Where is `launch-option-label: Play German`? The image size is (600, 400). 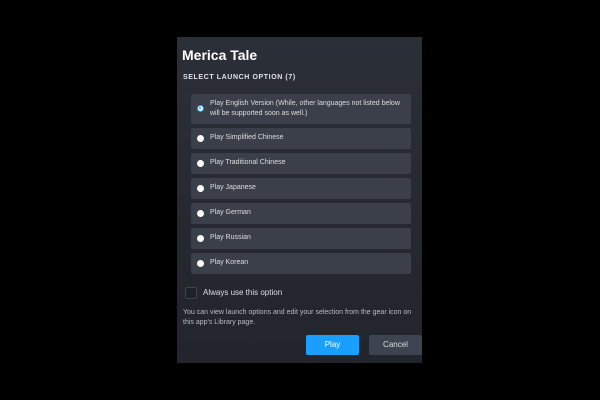 launch-option-label: Play German is located at coordinates (230, 212).